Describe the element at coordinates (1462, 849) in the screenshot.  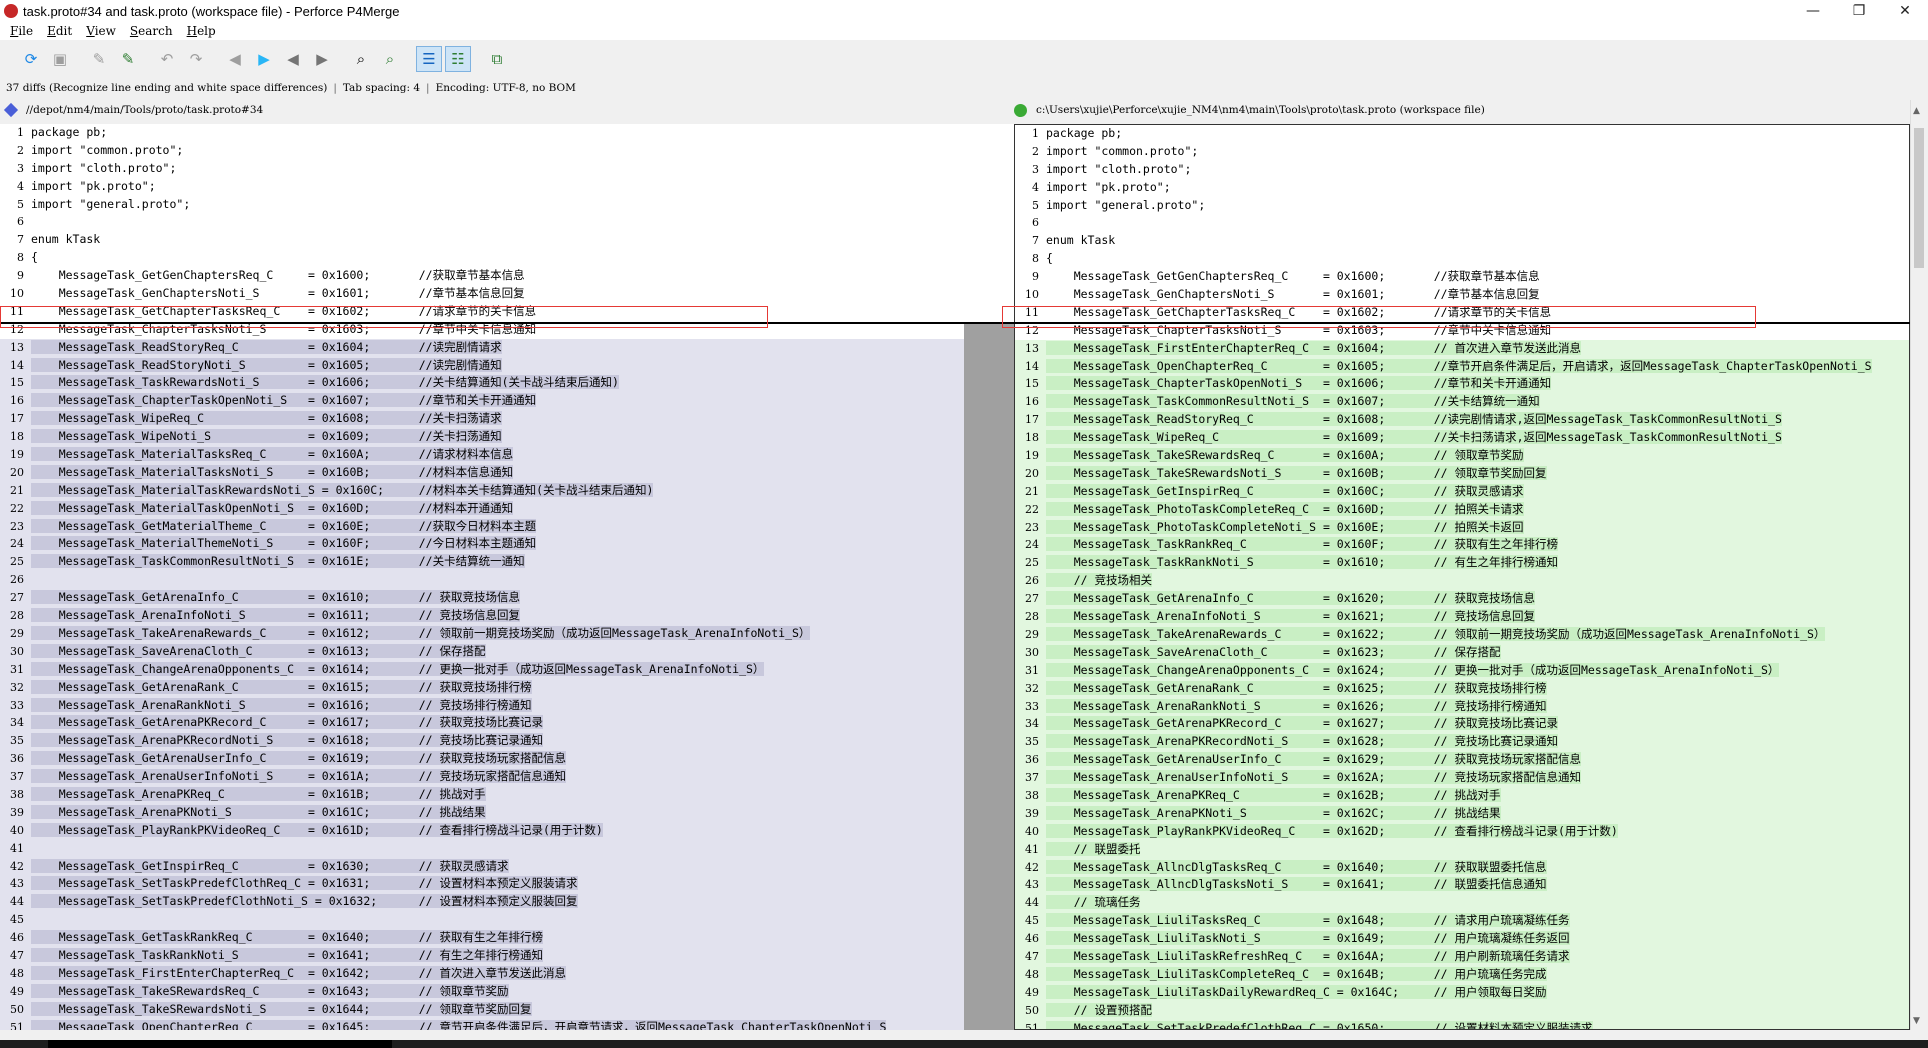
I see `code-line: 41 // 联盟委托` at that location.